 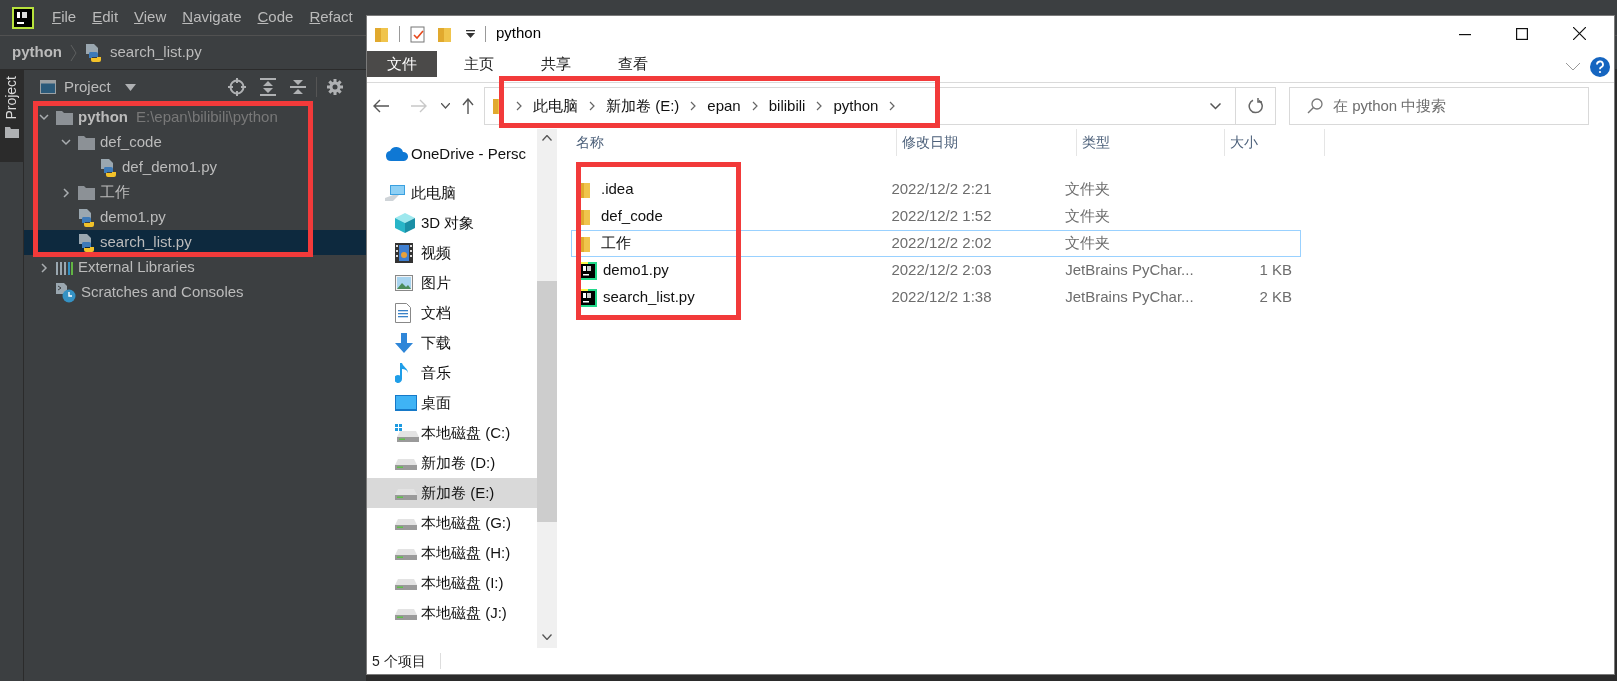 I want to click on tree-item: python E:\epan\bilibili\python, so click(x=195, y=117).